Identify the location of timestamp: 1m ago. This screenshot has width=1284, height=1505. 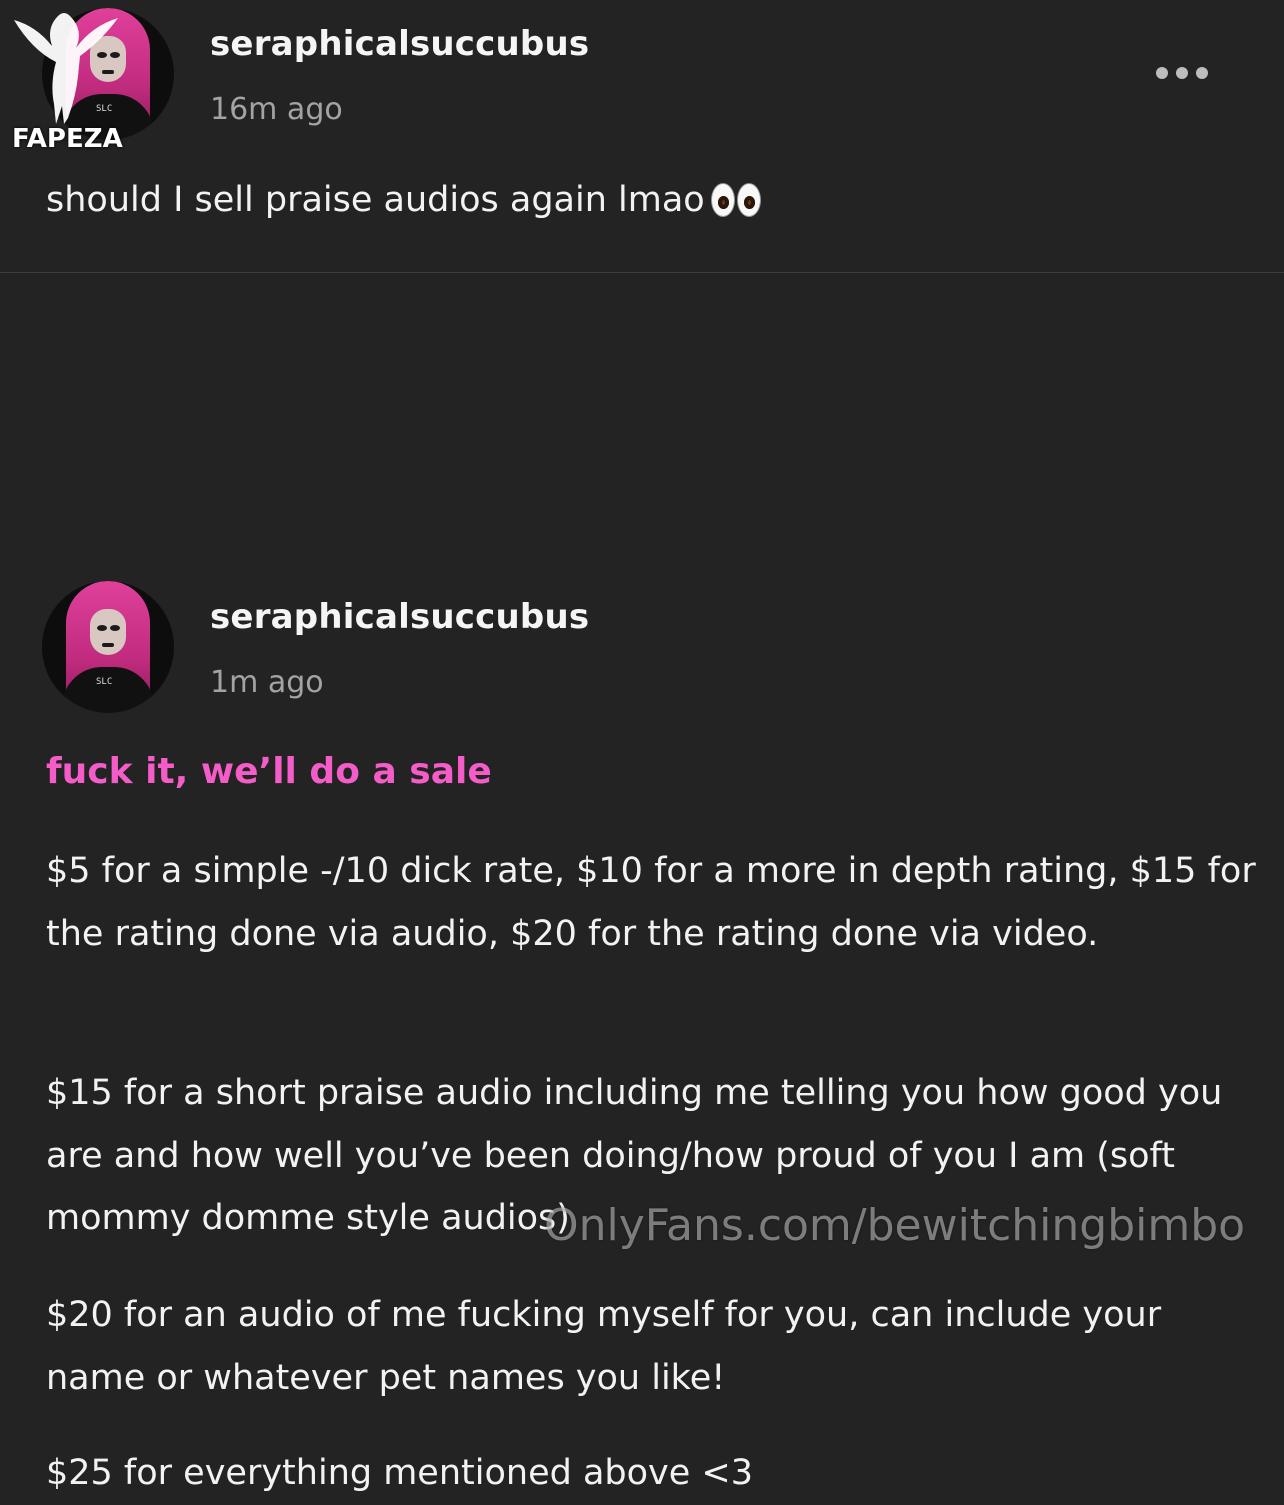
(267, 682).